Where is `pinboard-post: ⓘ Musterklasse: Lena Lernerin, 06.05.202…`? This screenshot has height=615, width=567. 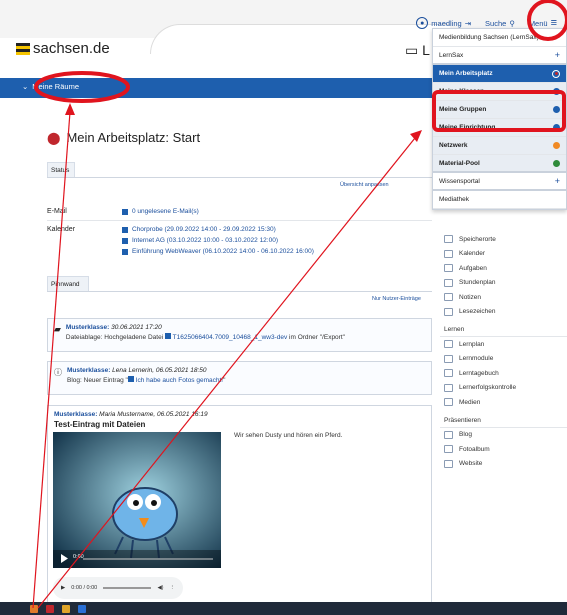 pinboard-post: ⓘ Musterklasse: Lena Lernerin, 06.05.202… is located at coordinates (239, 378).